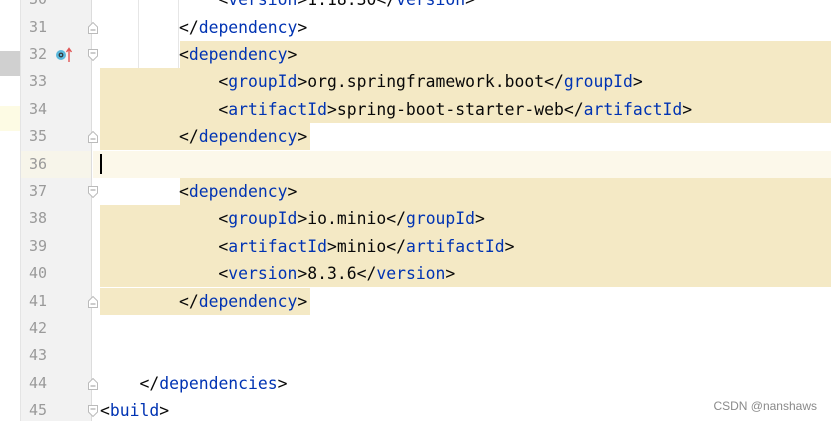 This screenshot has height=425, width=831. Describe the element at coordinates (38, 218) in the screenshot. I see `line-number: 38` at that location.